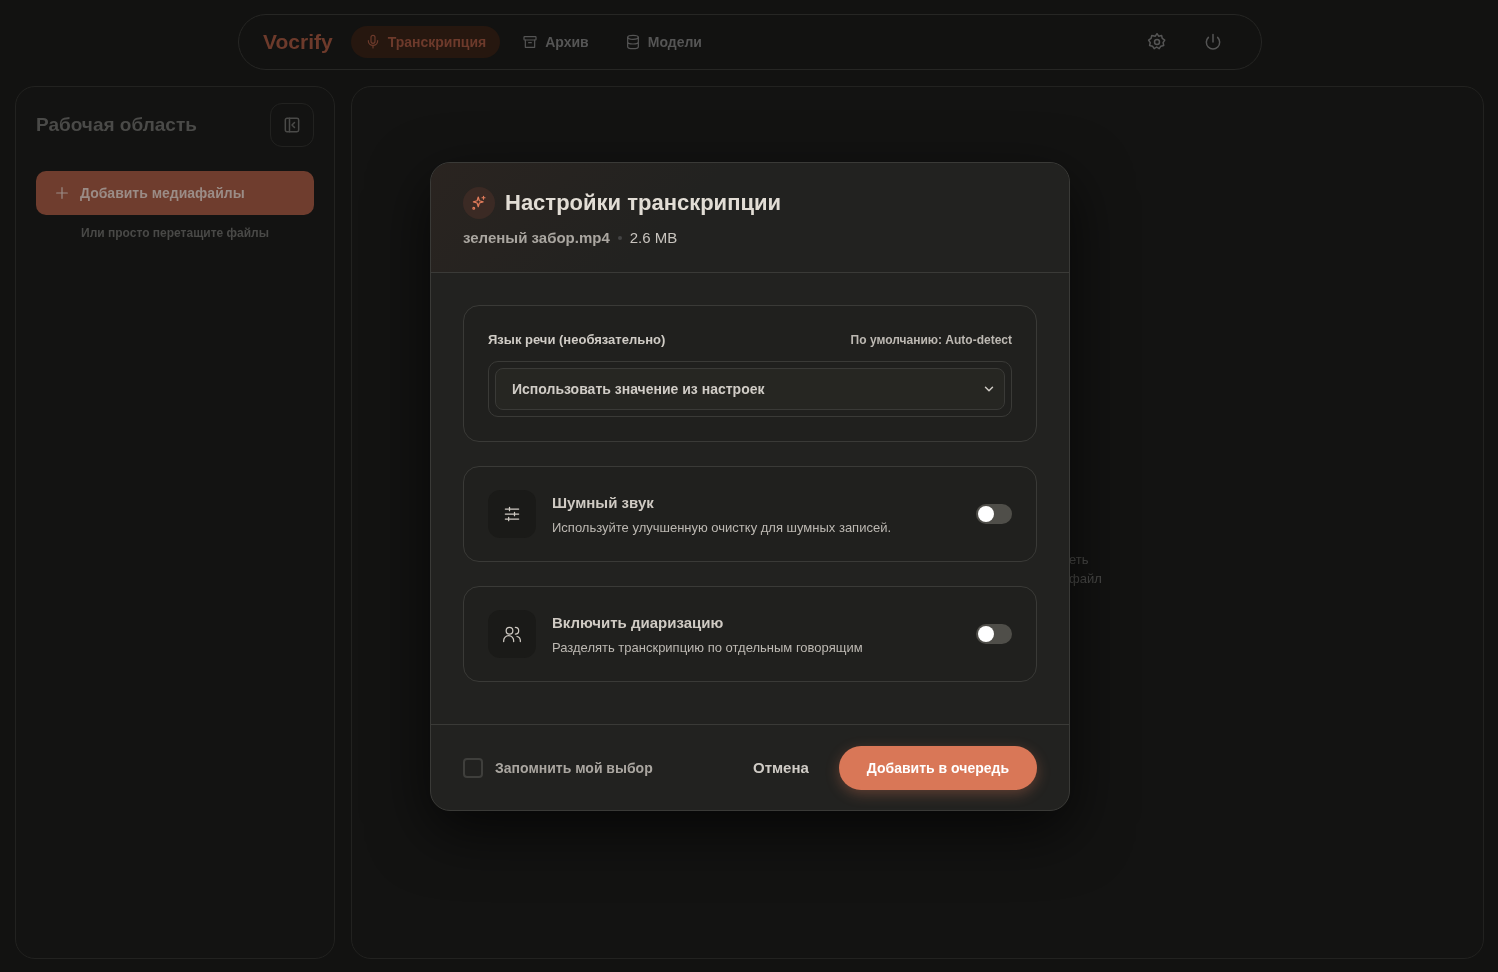  What do you see at coordinates (663, 42) in the screenshot?
I see `nav-tab: Модели` at bounding box center [663, 42].